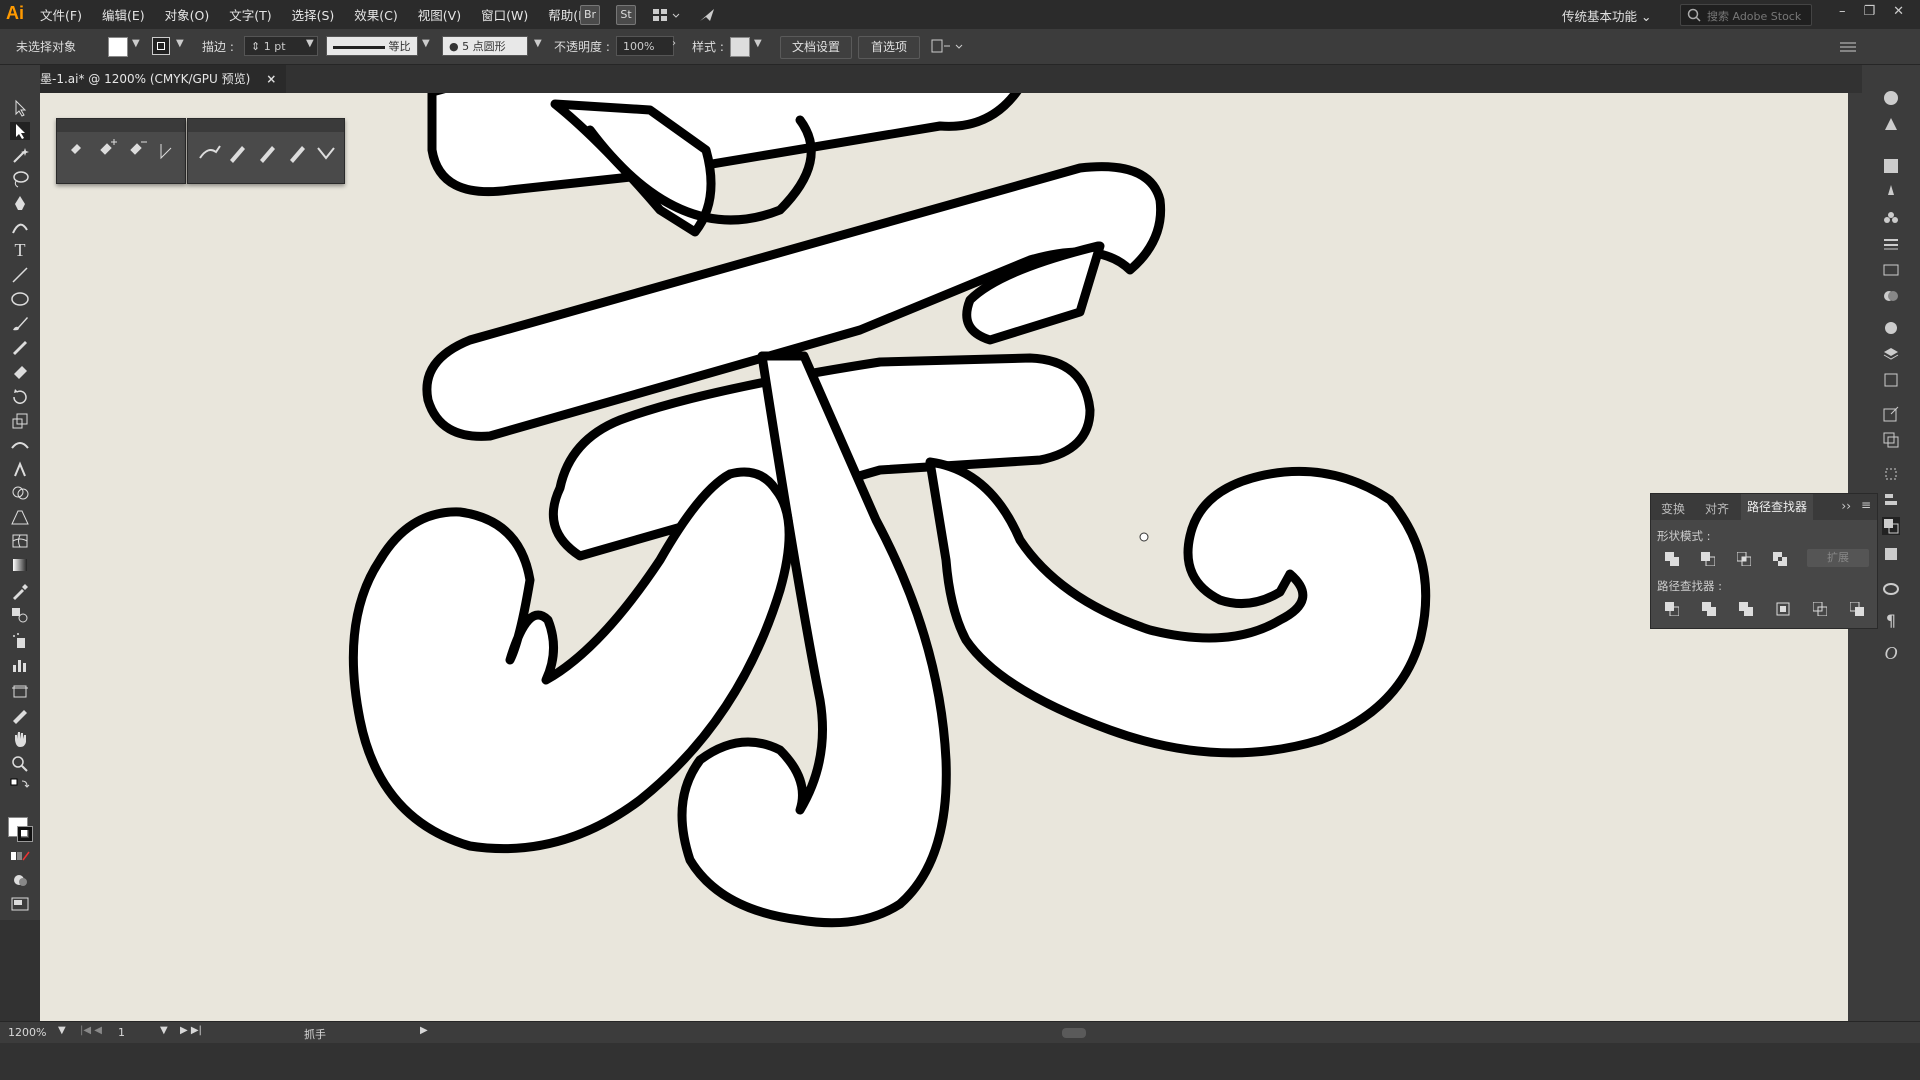 This screenshot has width=1920, height=1080. I want to click on menu-edit: 编辑(E), so click(123, 14).